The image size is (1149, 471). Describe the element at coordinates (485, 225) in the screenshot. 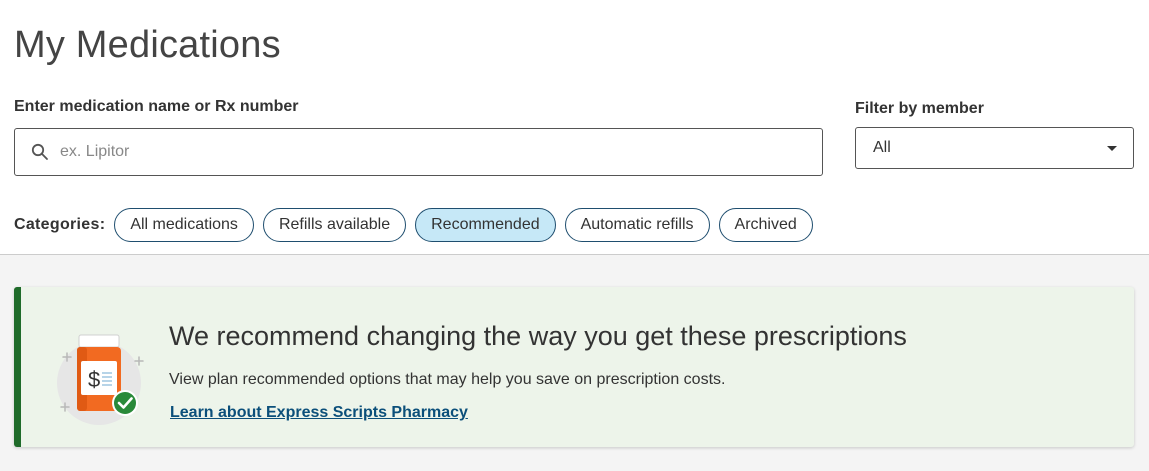

I see `category-chip-recommended: Recommended` at that location.